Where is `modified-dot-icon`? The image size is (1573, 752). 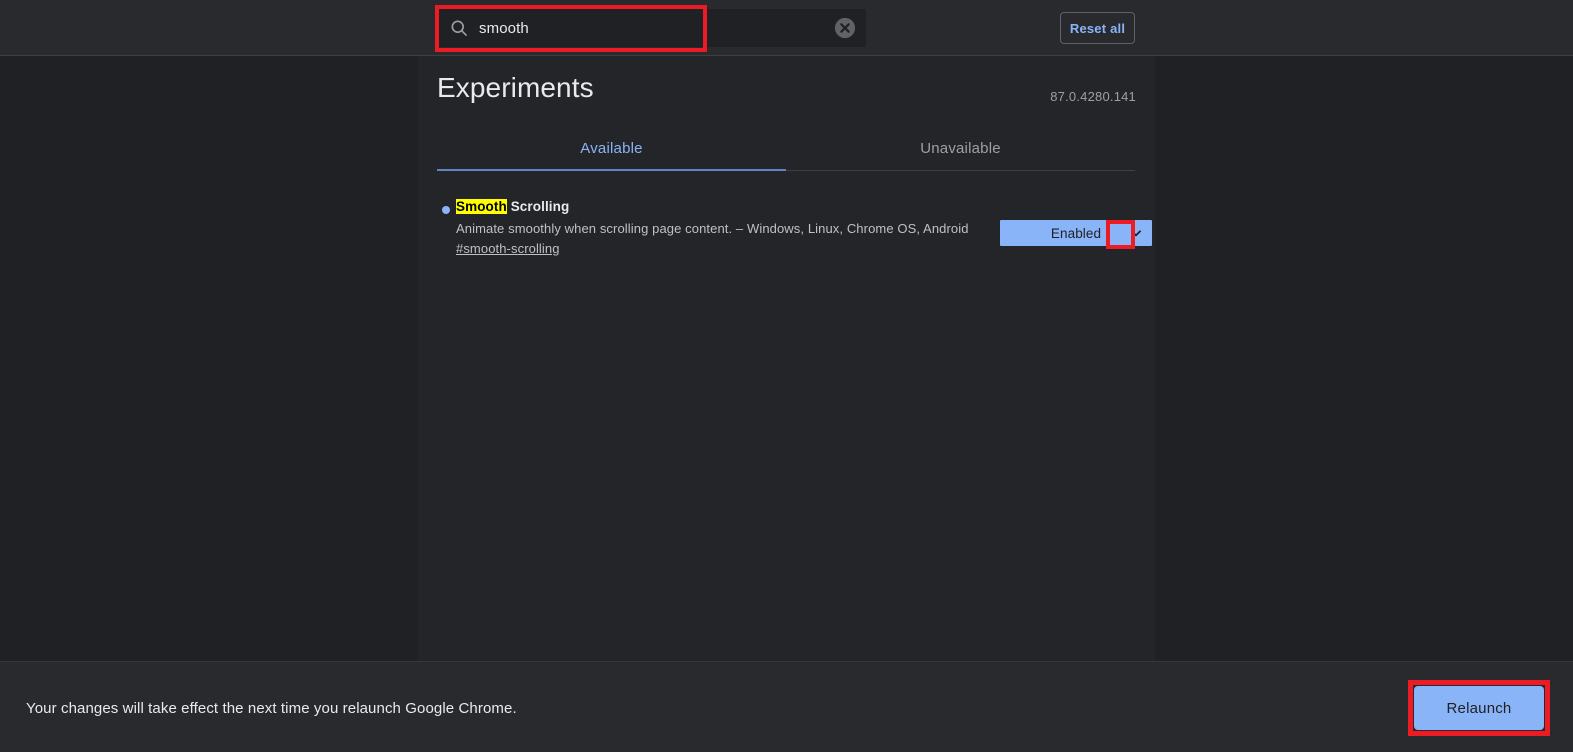
modified-dot-icon is located at coordinates (446, 210).